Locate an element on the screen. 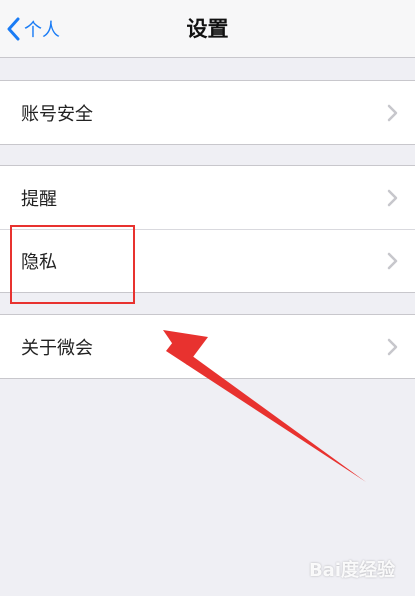 The width and height of the screenshot is (415, 596). settings-item-reminders: 提醒 is located at coordinates (207, 197).